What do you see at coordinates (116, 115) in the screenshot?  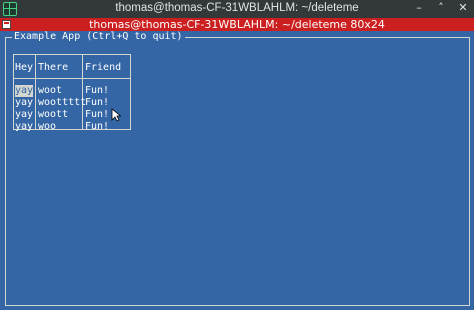 I see `mouse-pointer-icon` at bounding box center [116, 115].